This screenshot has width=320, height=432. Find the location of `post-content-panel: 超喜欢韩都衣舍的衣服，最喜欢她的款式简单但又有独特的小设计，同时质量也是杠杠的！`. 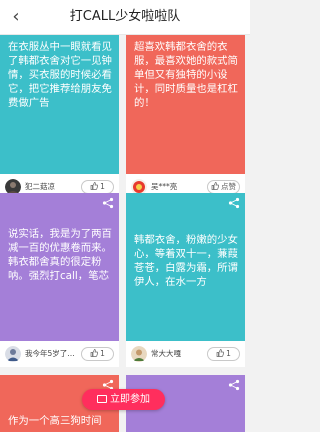

post-content-panel: 超喜欢韩都衣舍的衣服，最喜欢她的款式简单但又有独特的小设计，同时质量也是杠杠的！ is located at coordinates (185, 104).